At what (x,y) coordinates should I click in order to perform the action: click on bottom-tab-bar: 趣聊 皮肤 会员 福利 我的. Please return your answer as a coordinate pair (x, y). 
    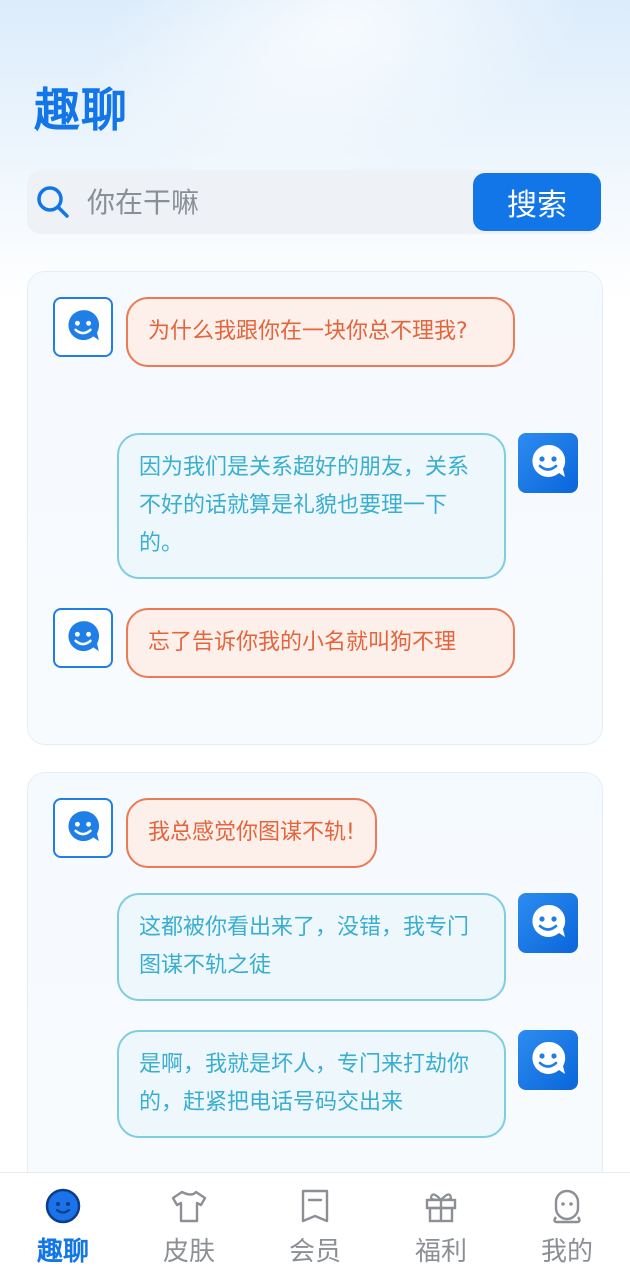
    Looking at the image, I should click on (315, 1226).